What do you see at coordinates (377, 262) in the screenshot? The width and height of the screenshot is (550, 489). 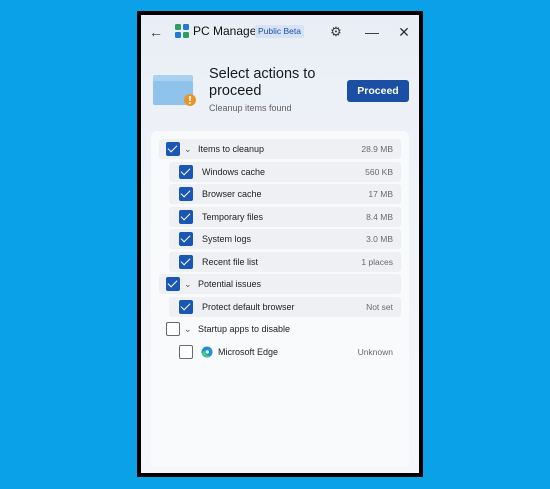 I see `item-value: 1 places` at bounding box center [377, 262].